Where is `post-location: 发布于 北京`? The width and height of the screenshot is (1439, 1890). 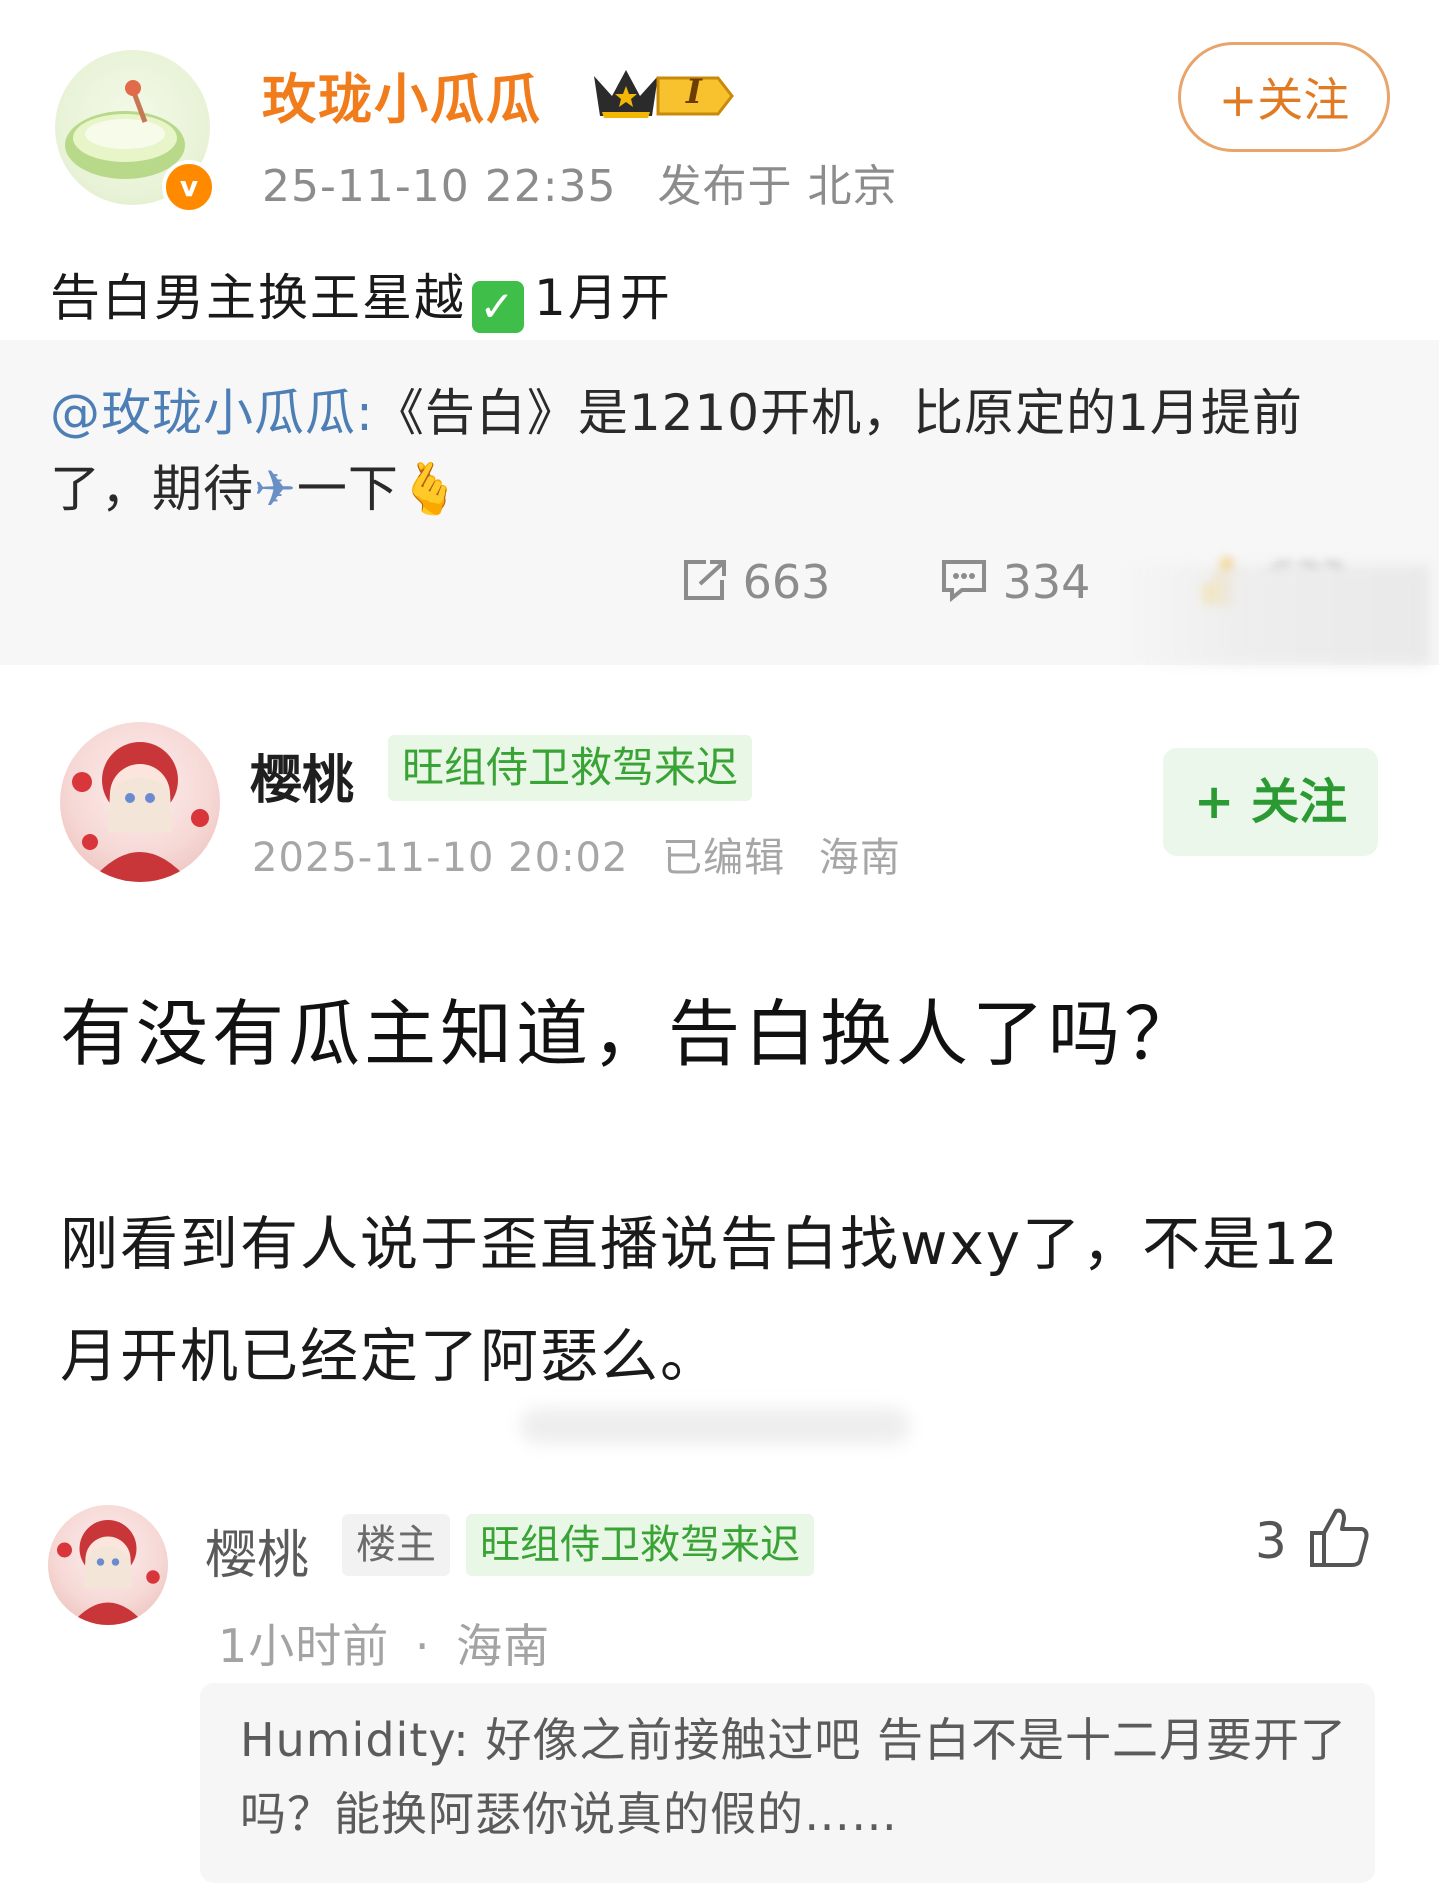 post-location: 发布于 北京 is located at coordinates (777, 186).